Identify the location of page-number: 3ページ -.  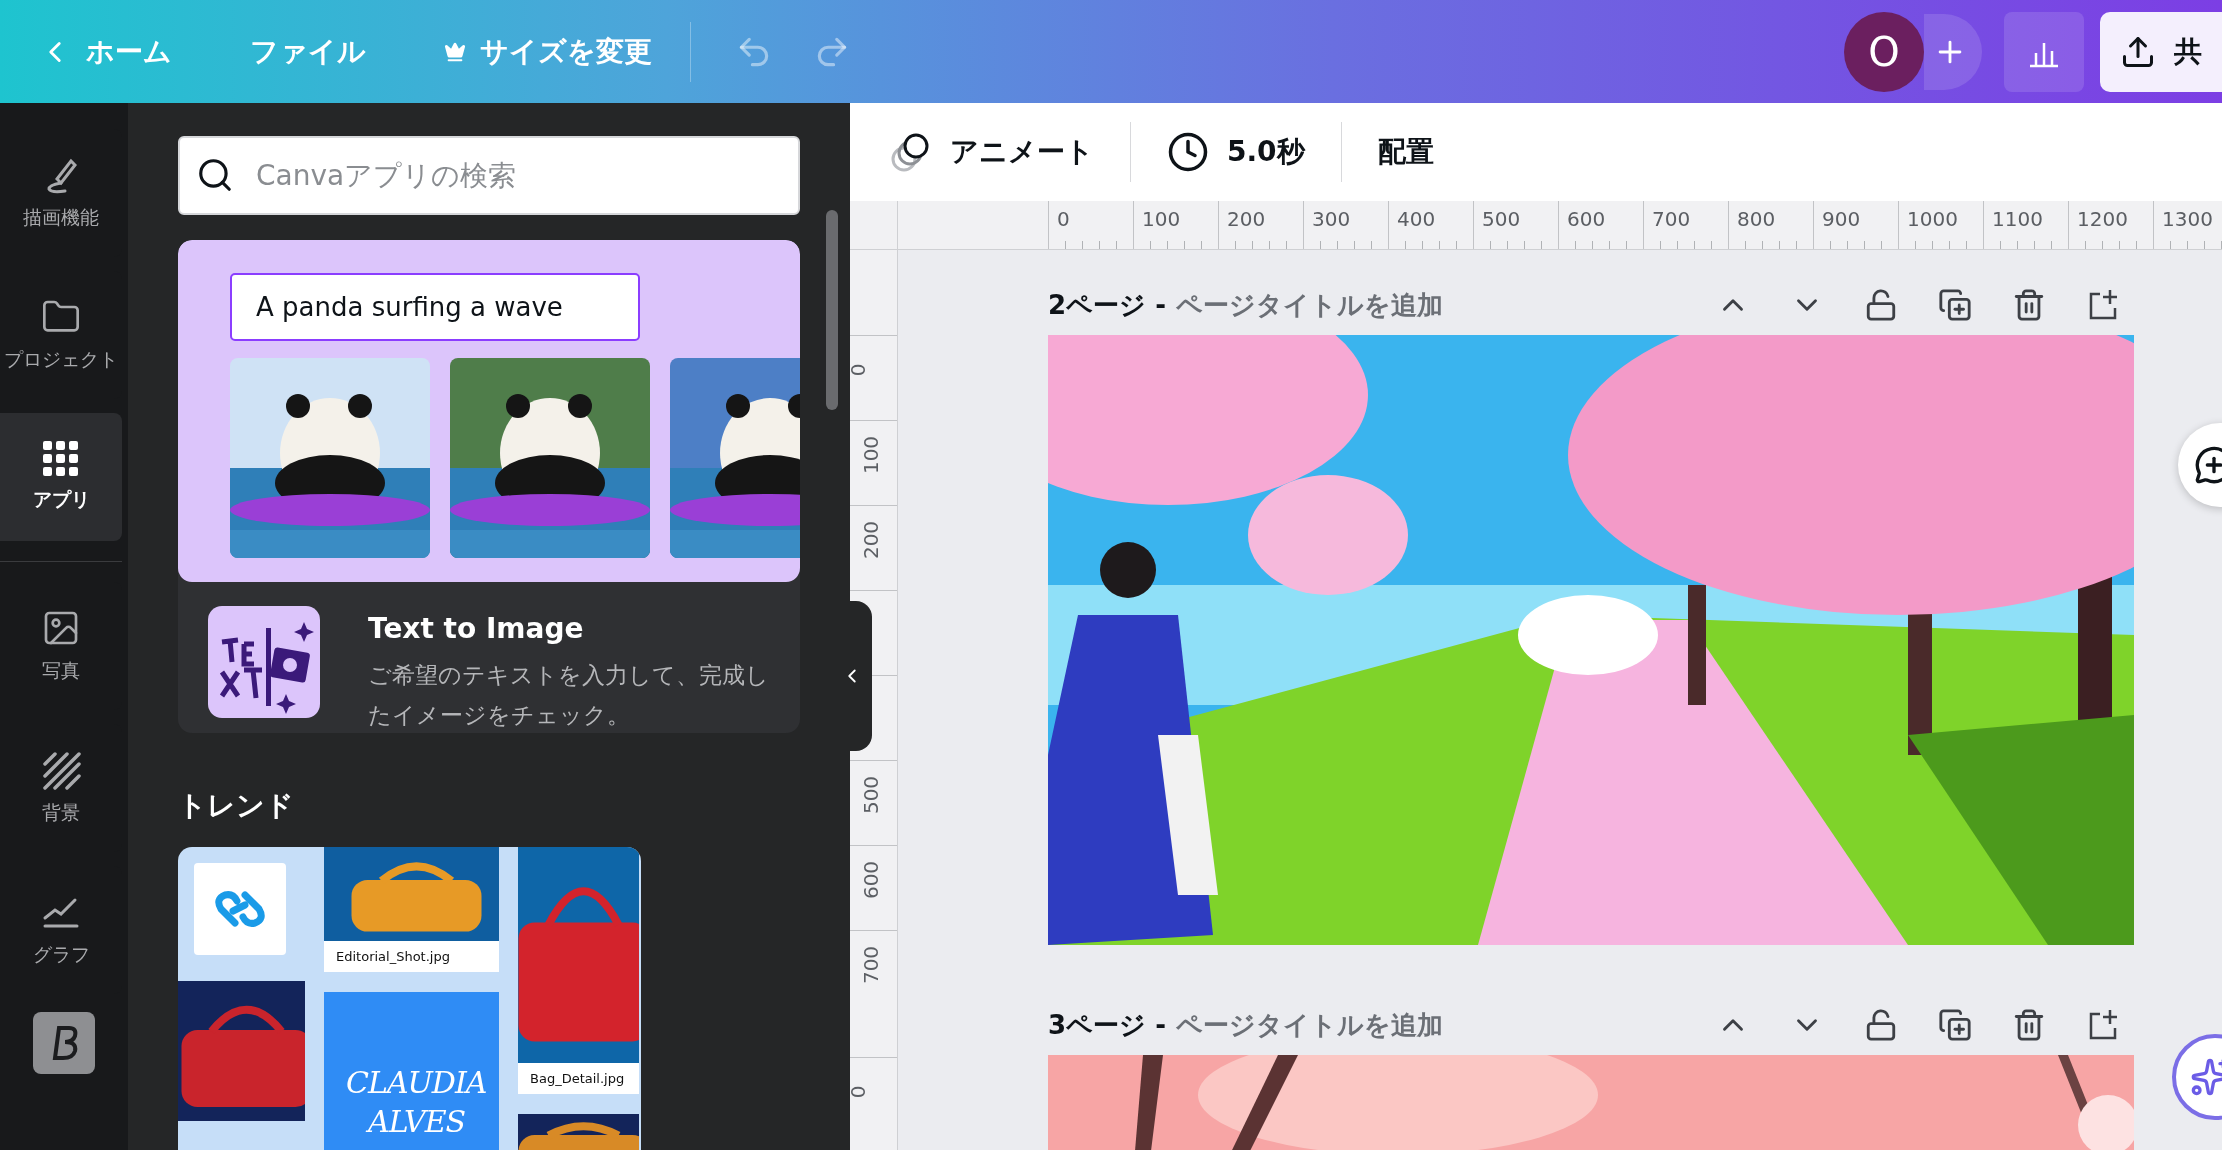
(1107, 1025).